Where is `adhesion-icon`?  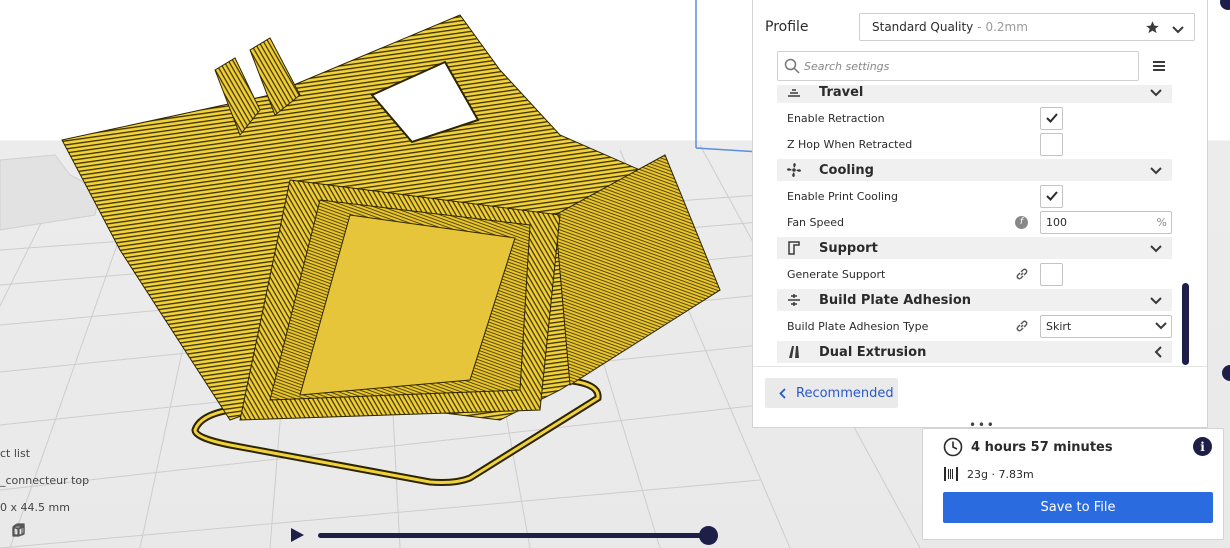
adhesion-icon is located at coordinates (794, 300).